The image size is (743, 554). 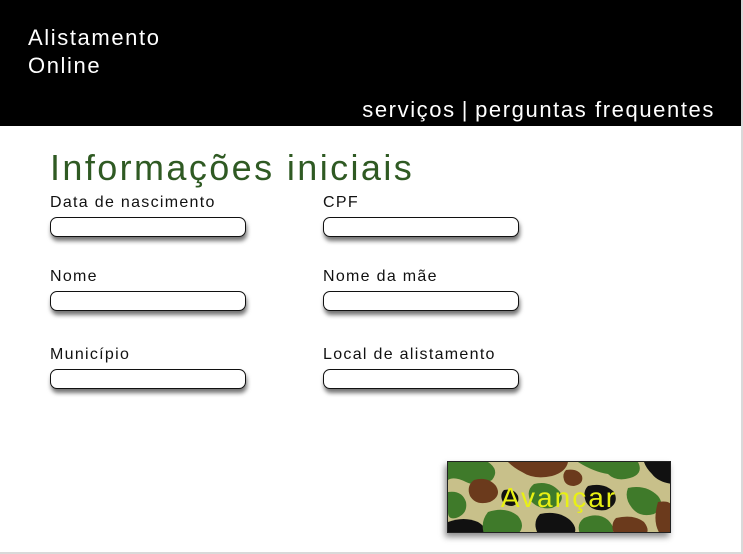 What do you see at coordinates (165, 367) in the screenshot?
I see `municipality-group: Município` at bounding box center [165, 367].